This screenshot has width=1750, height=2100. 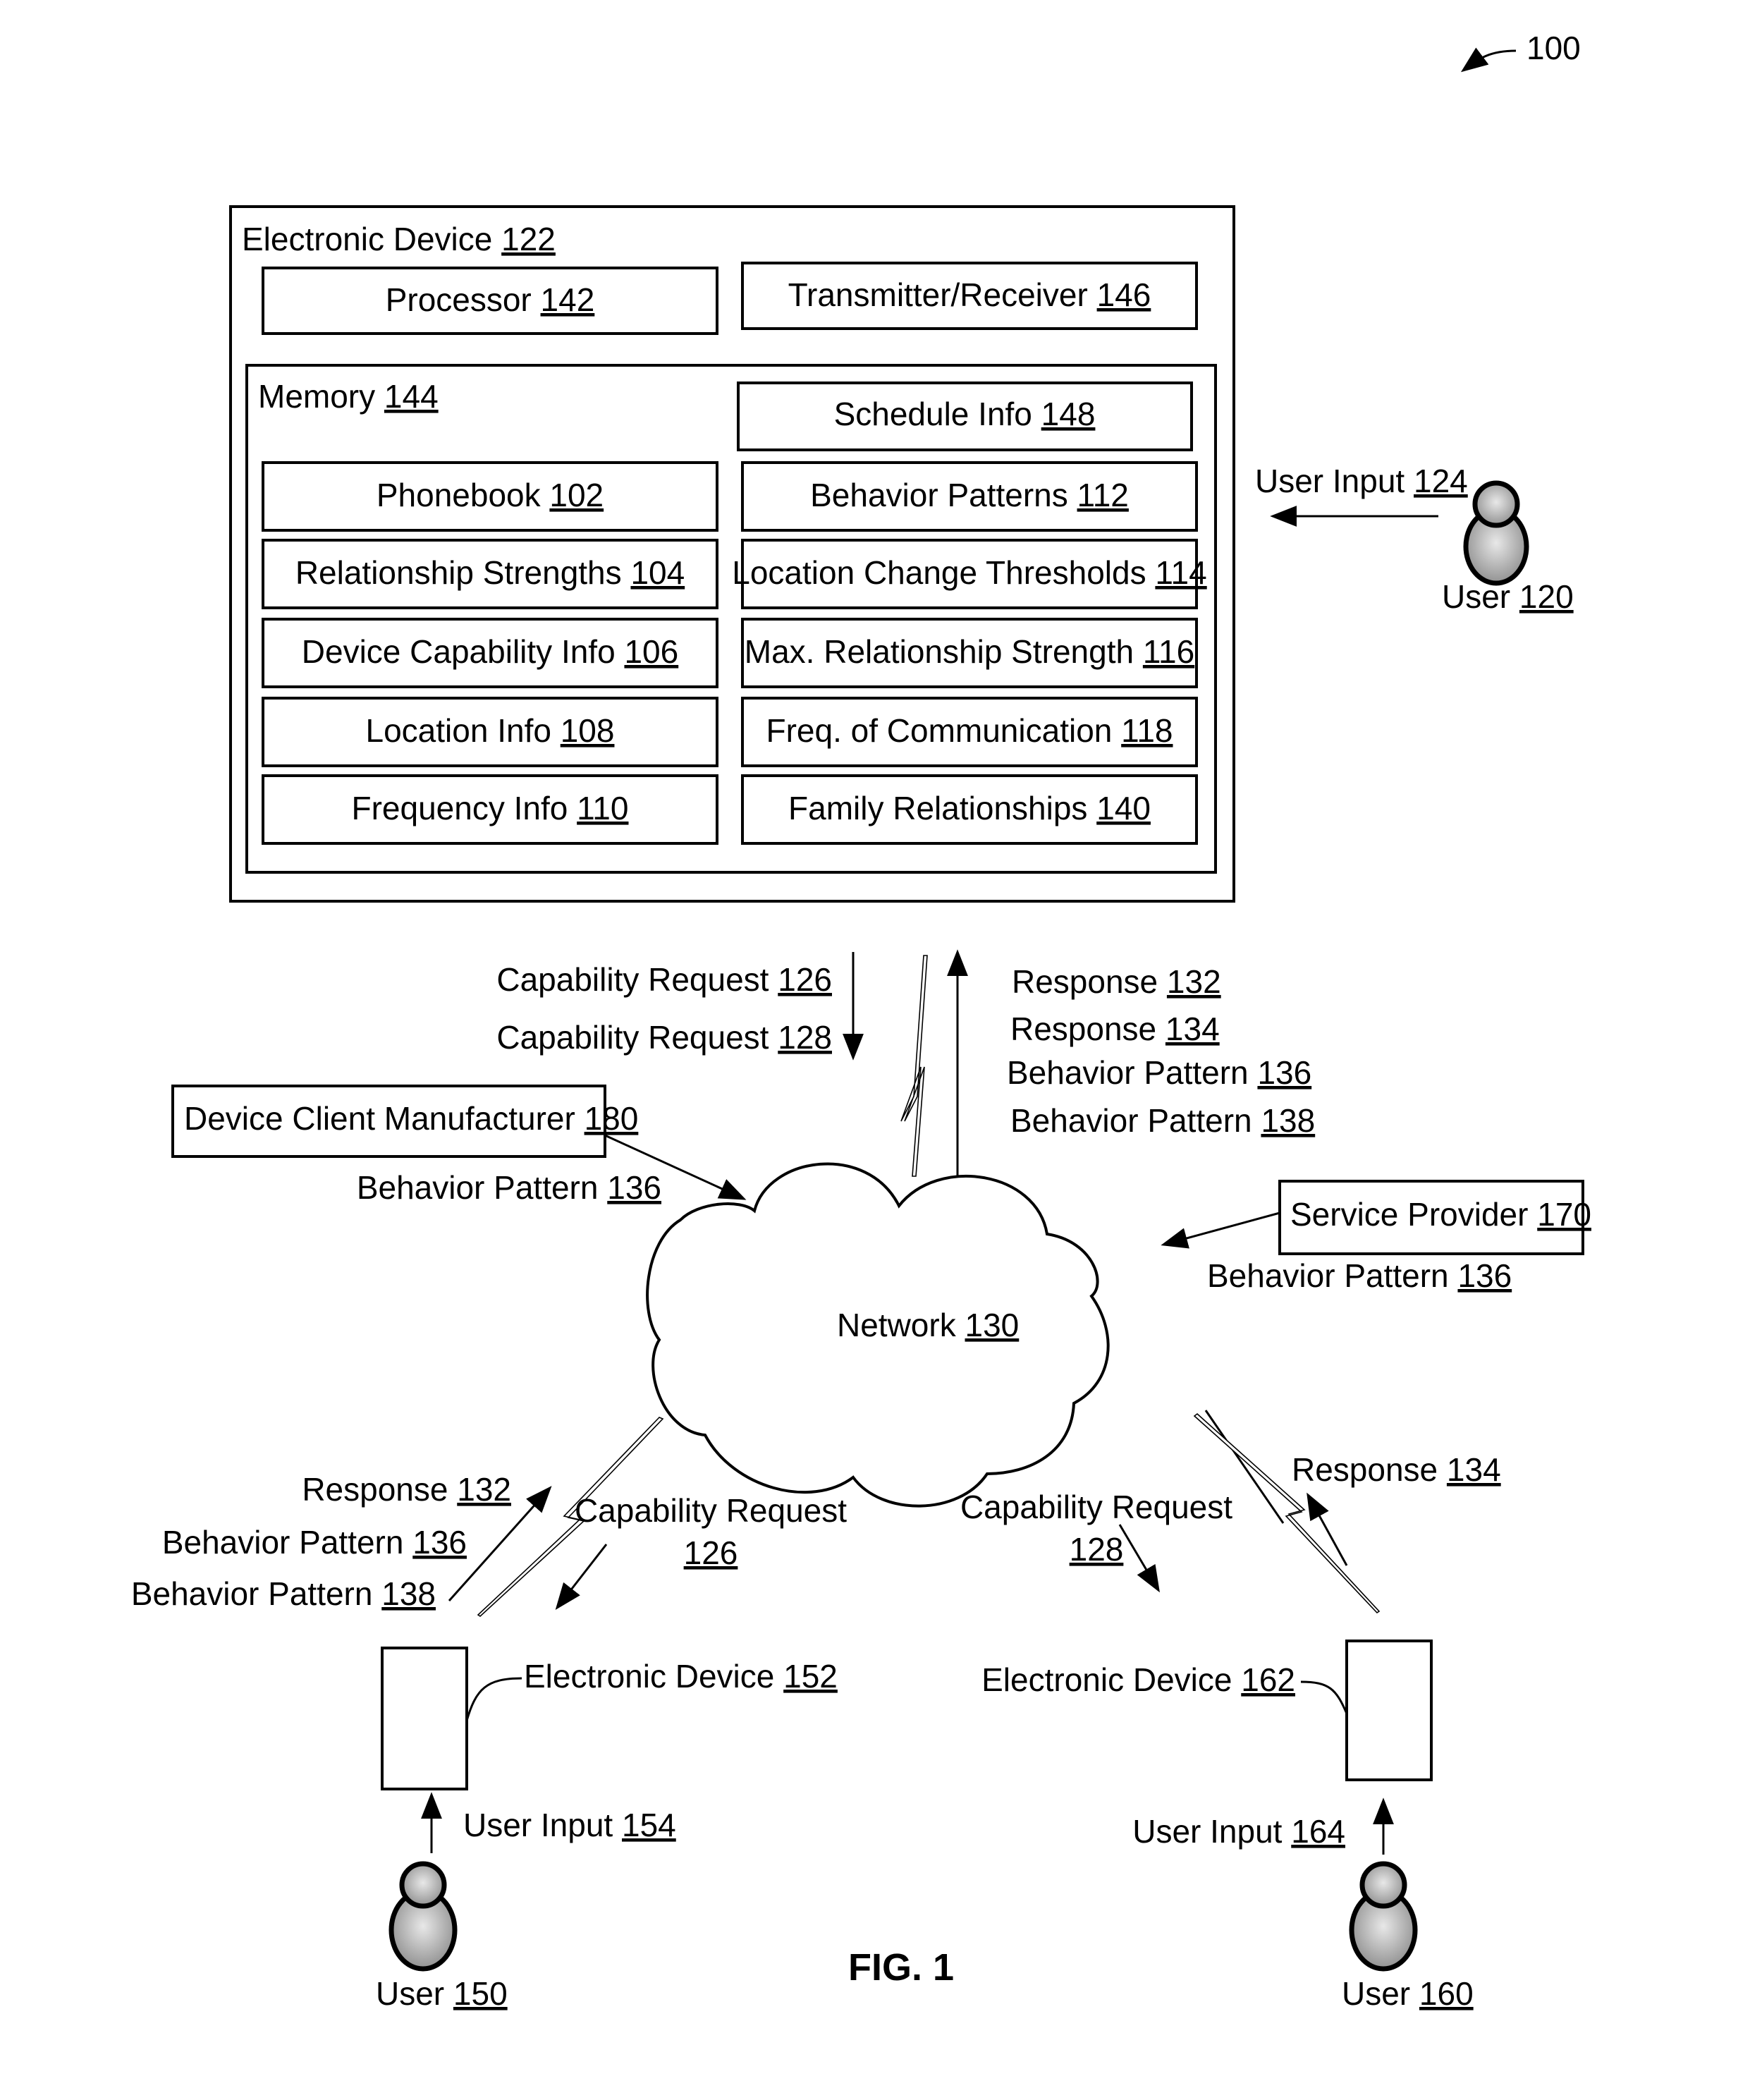 I want to click on memory-item-label: Max. Relationship Strength 116, so click(x=970, y=651).